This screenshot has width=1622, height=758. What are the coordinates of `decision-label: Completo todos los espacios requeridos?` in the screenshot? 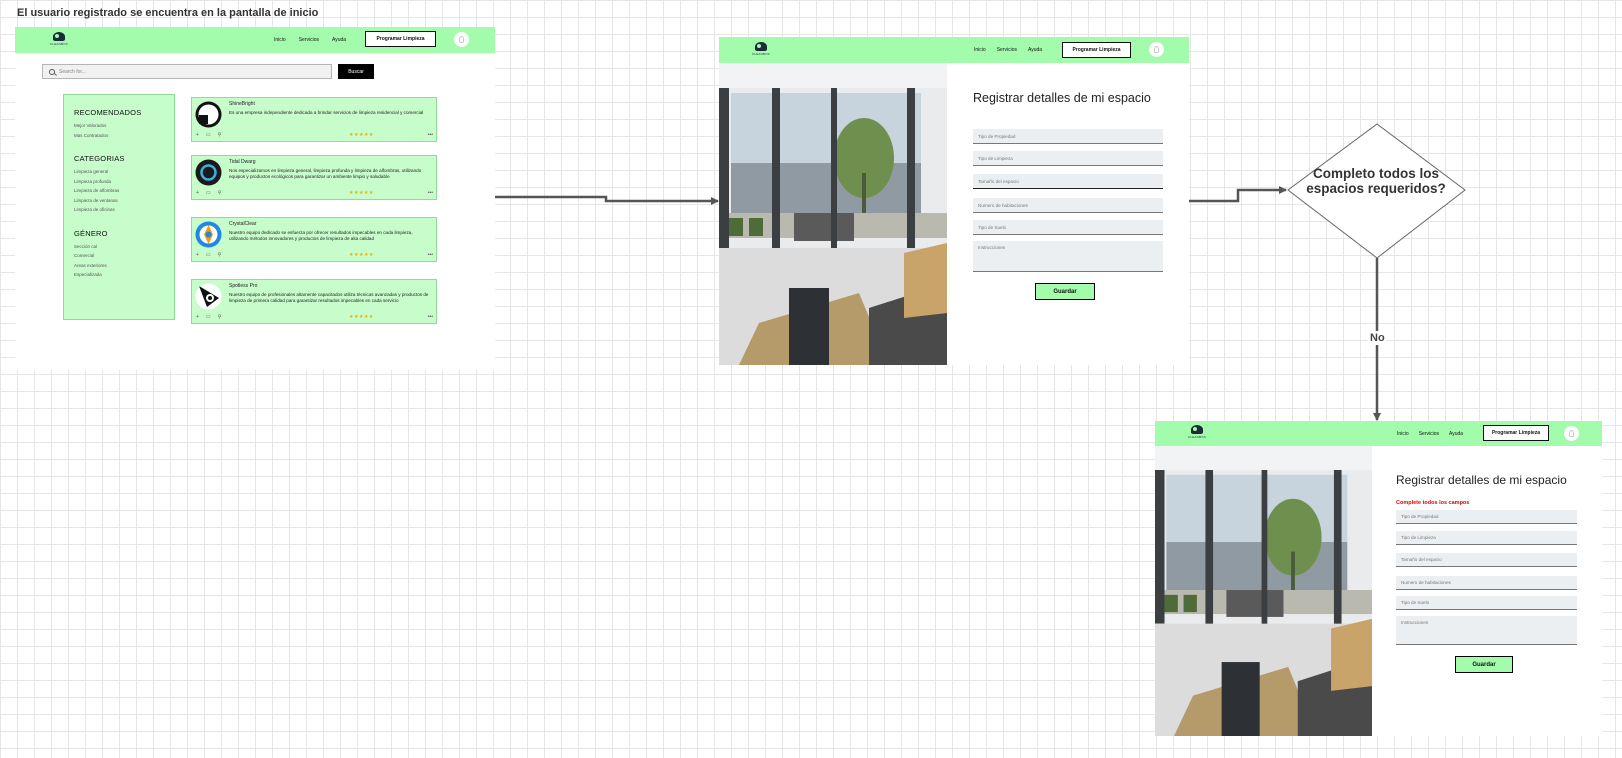 It's located at (1376, 181).